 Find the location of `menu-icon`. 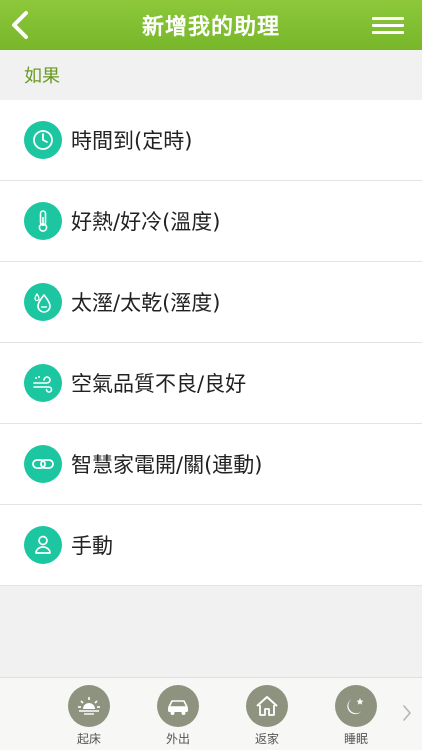

menu-icon is located at coordinates (388, 26).